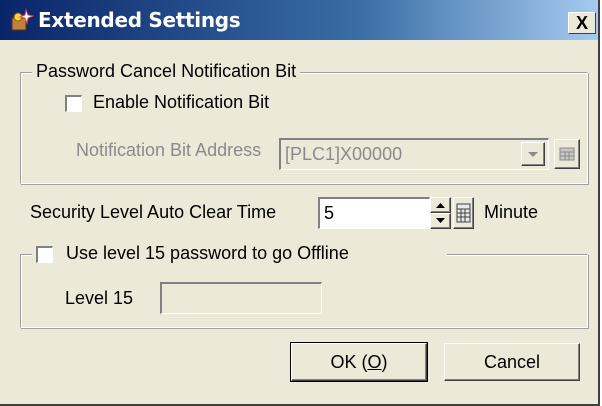 This screenshot has width=602, height=406. What do you see at coordinates (384, 362) in the screenshot?
I see `ok-button-suffix: )` at bounding box center [384, 362].